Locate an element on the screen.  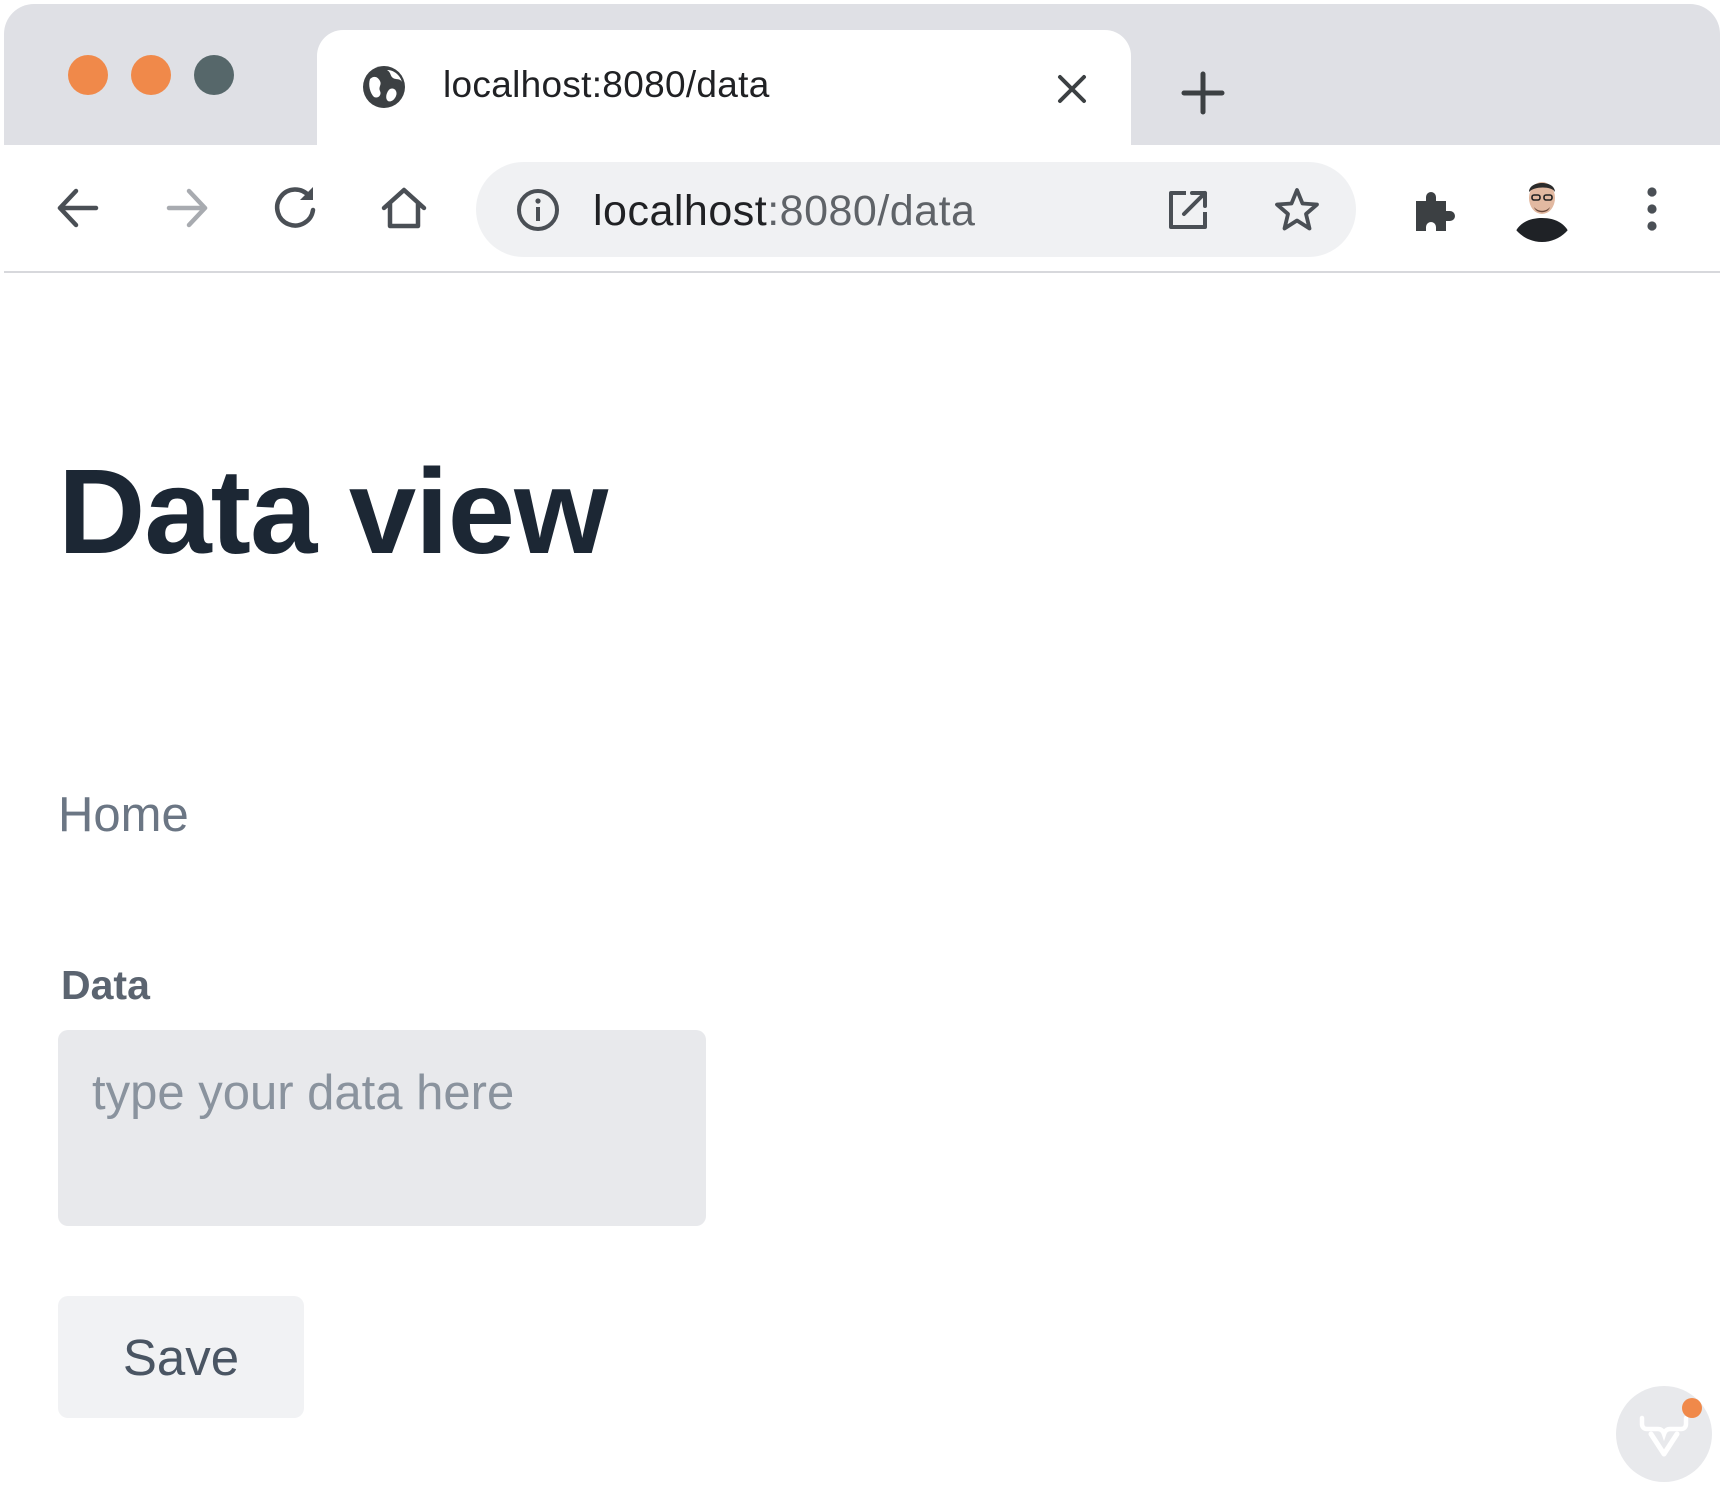
star-icon is located at coordinates (1297, 210).